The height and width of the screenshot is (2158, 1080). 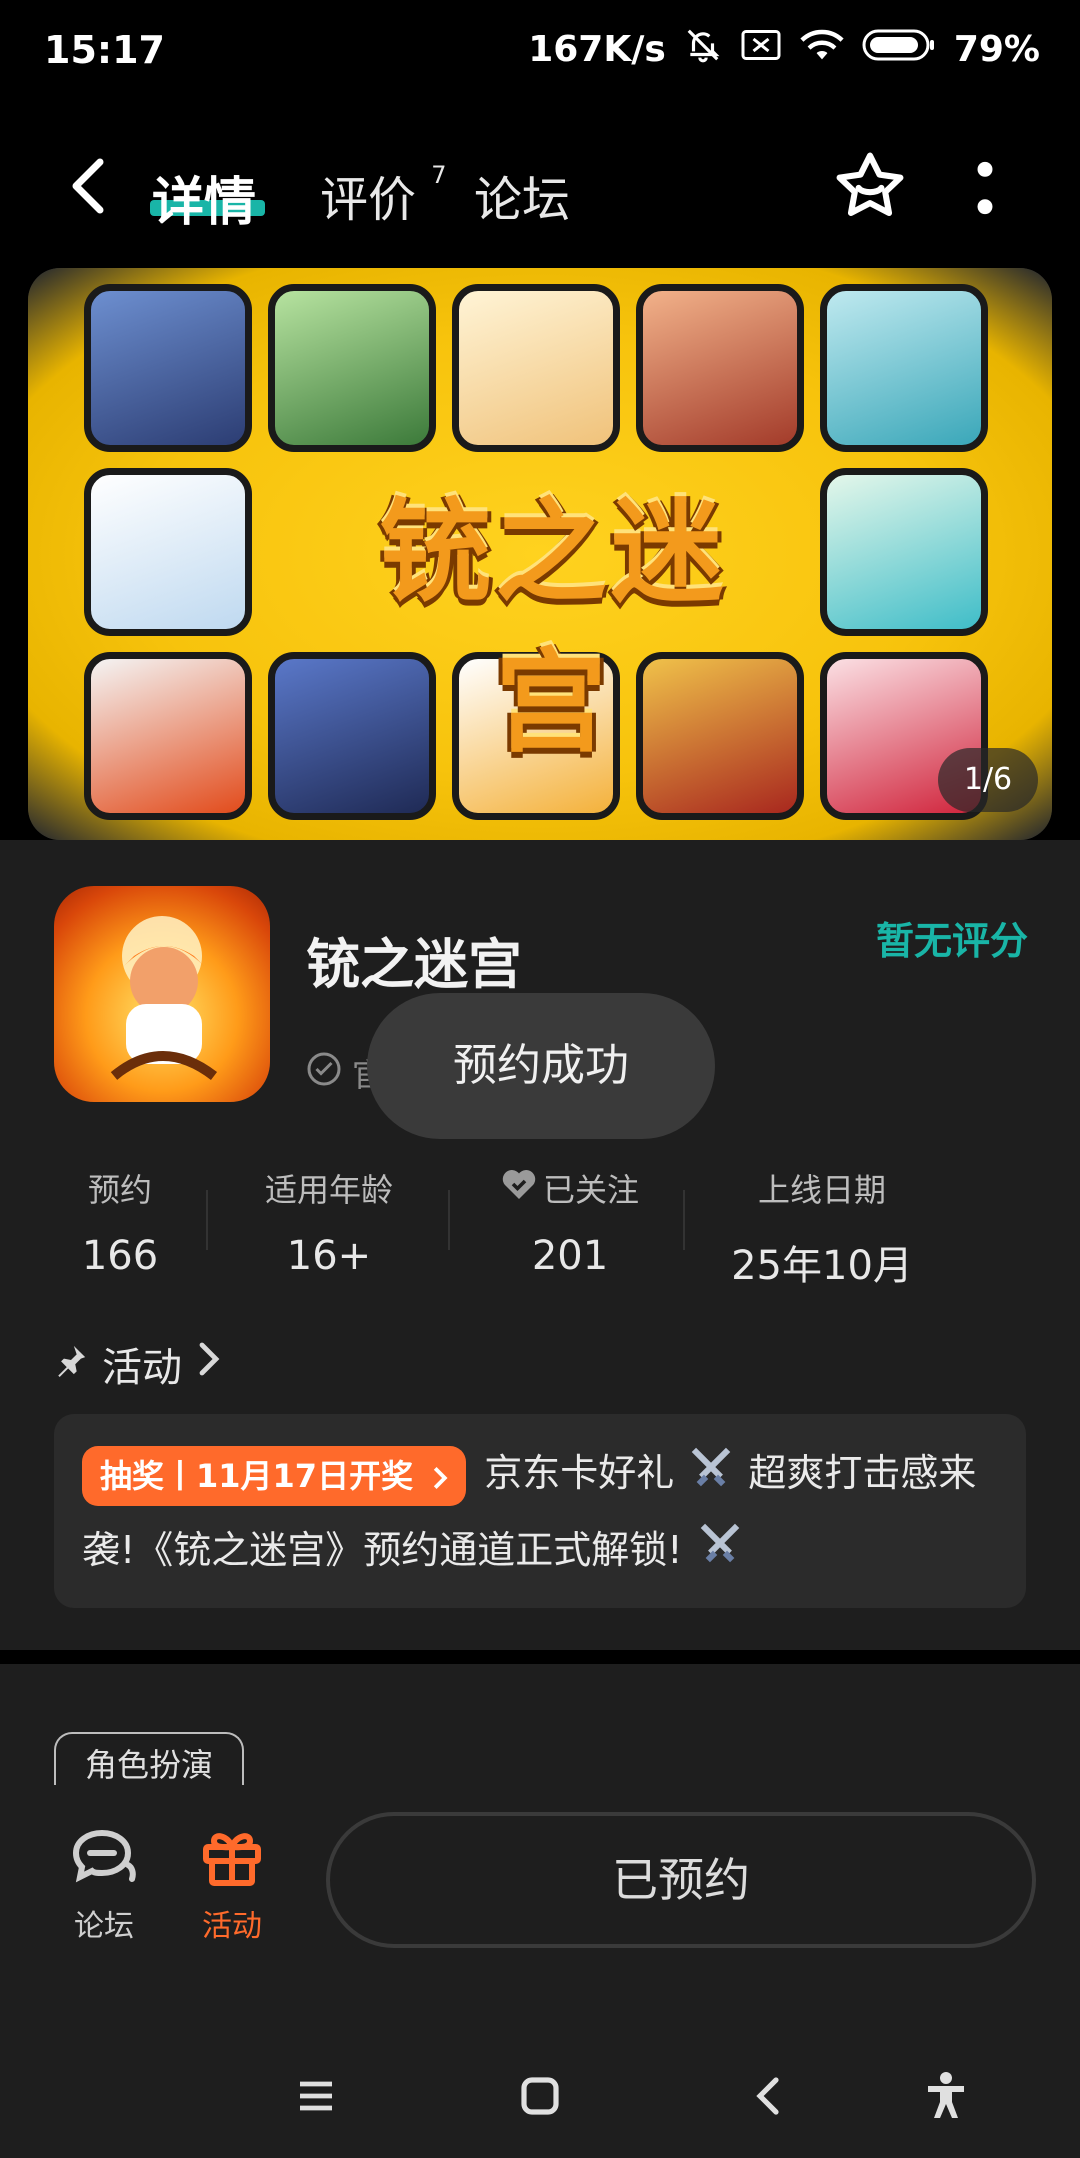 I want to click on stat-value: 201, so click(x=570, y=1256).